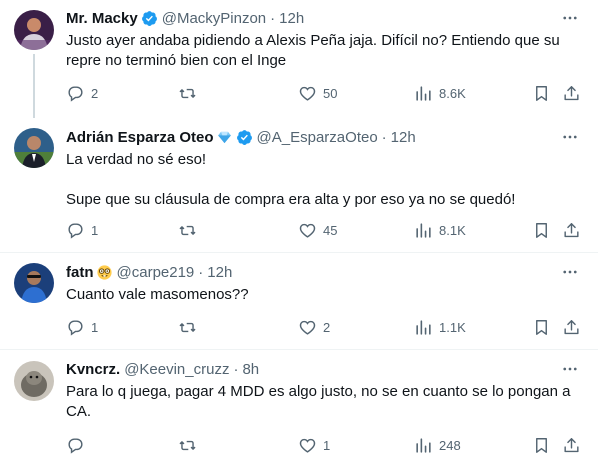 The width and height of the screenshot is (598, 473). I want to click on tweet-header: Kvncrz. @Keevin_cruzz · 8h, so click(162, 369).